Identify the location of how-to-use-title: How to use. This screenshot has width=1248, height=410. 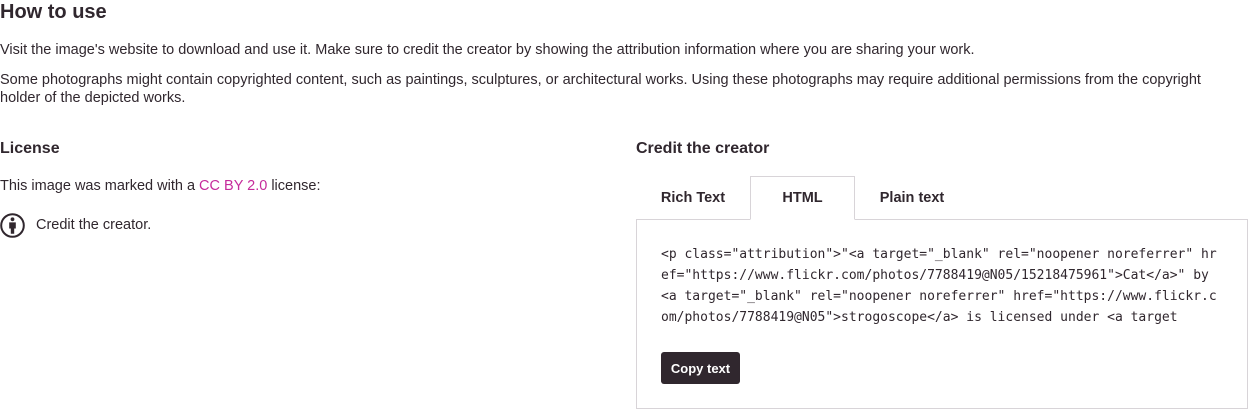
(53, 12).